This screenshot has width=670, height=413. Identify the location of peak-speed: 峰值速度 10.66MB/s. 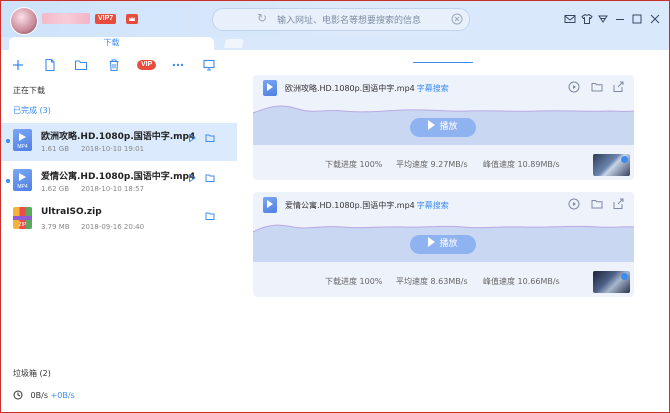
(521, 281).